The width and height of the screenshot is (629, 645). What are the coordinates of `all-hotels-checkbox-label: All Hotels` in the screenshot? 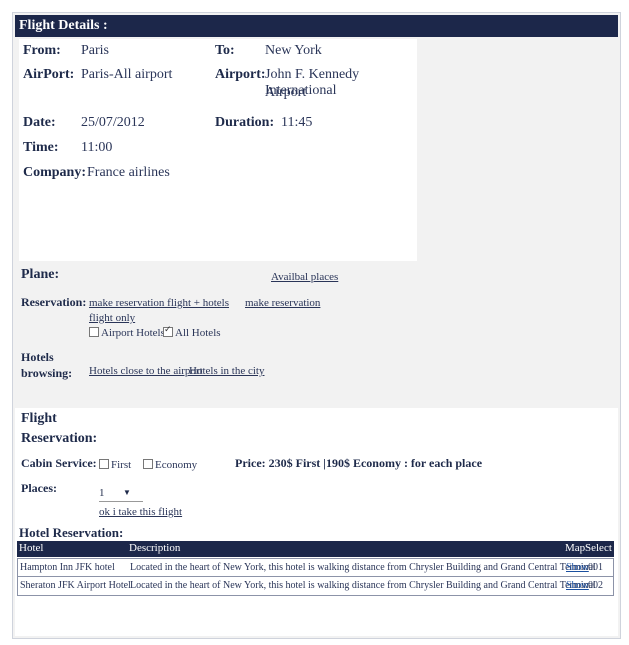 It's located at (198, 333).